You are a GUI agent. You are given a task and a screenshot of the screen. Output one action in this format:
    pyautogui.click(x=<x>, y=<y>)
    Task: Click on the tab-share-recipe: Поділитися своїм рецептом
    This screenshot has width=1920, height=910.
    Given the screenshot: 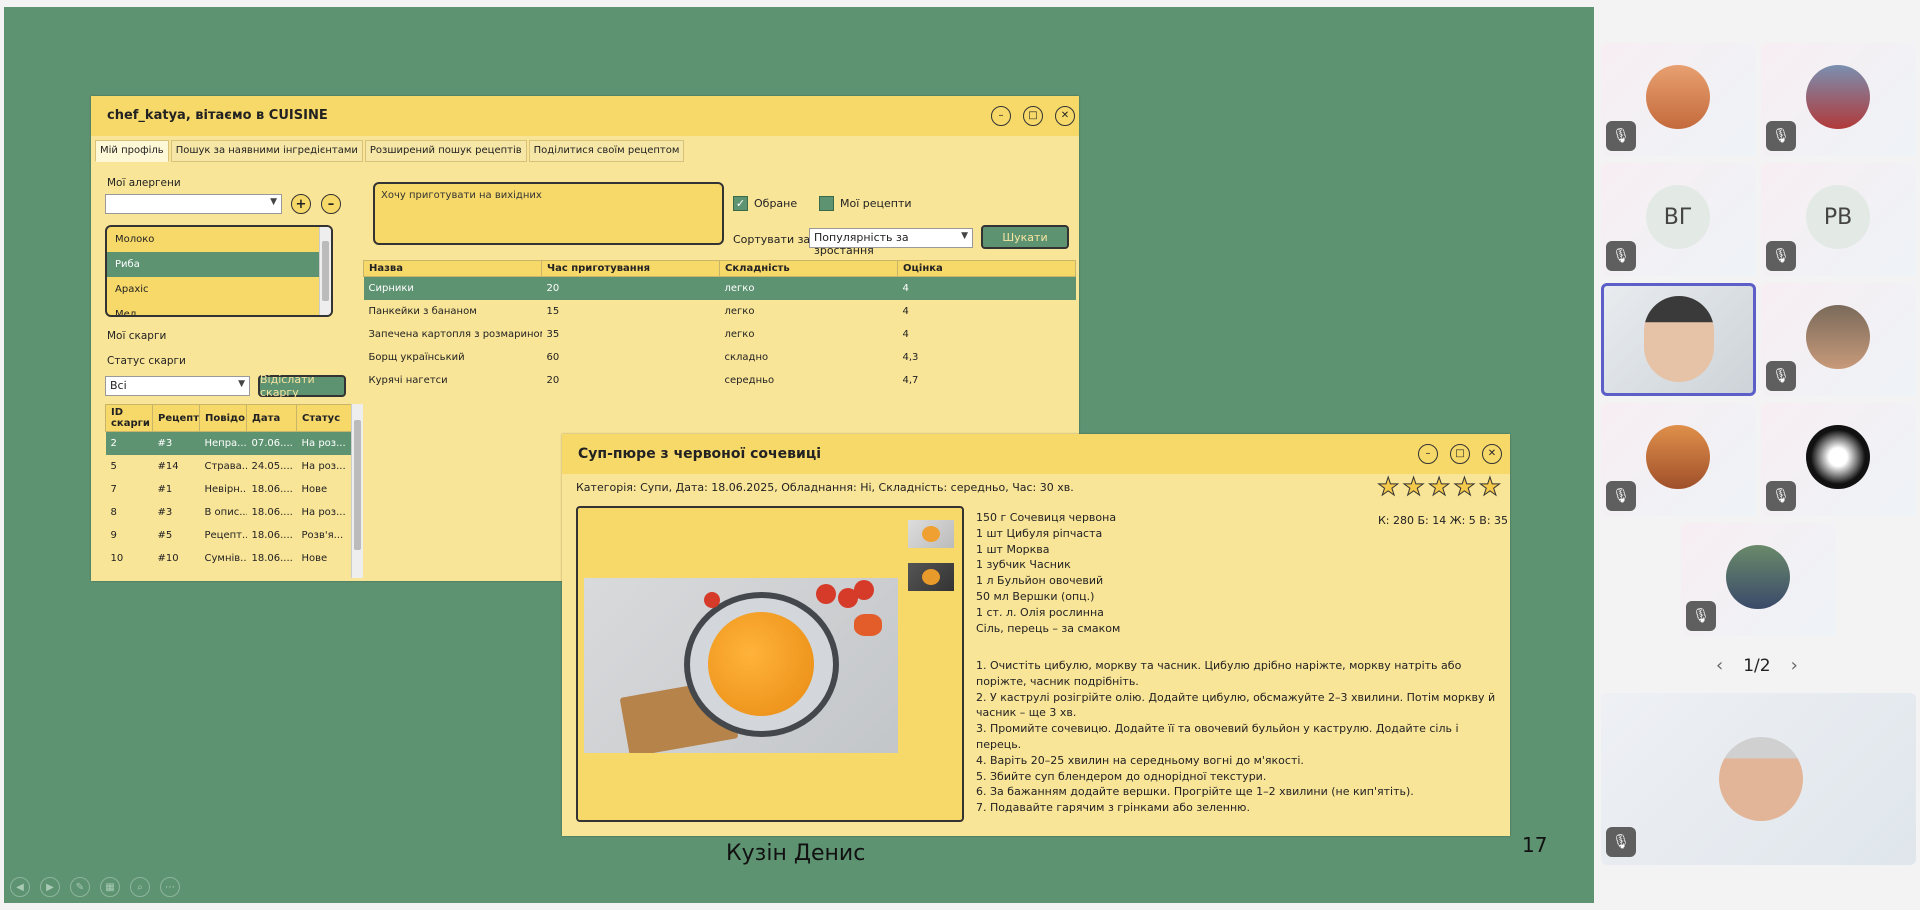 What is the action you would take?
    pyautogui.click(x=606, y=151)
    